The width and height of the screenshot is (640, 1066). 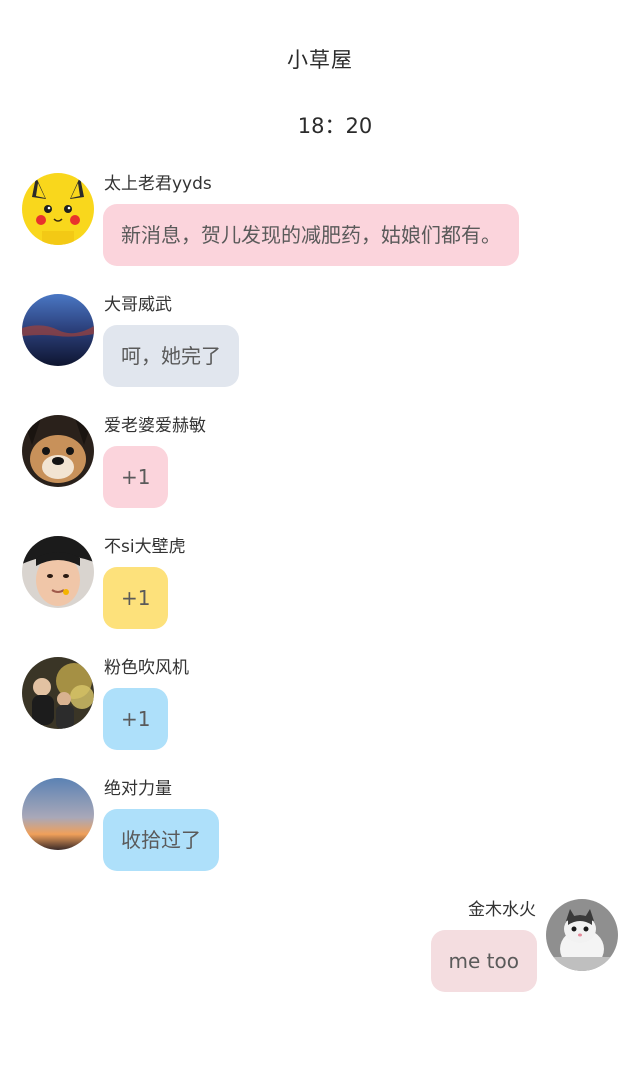 I want to click on message-bubble: me too, so click(x=483, y=961).